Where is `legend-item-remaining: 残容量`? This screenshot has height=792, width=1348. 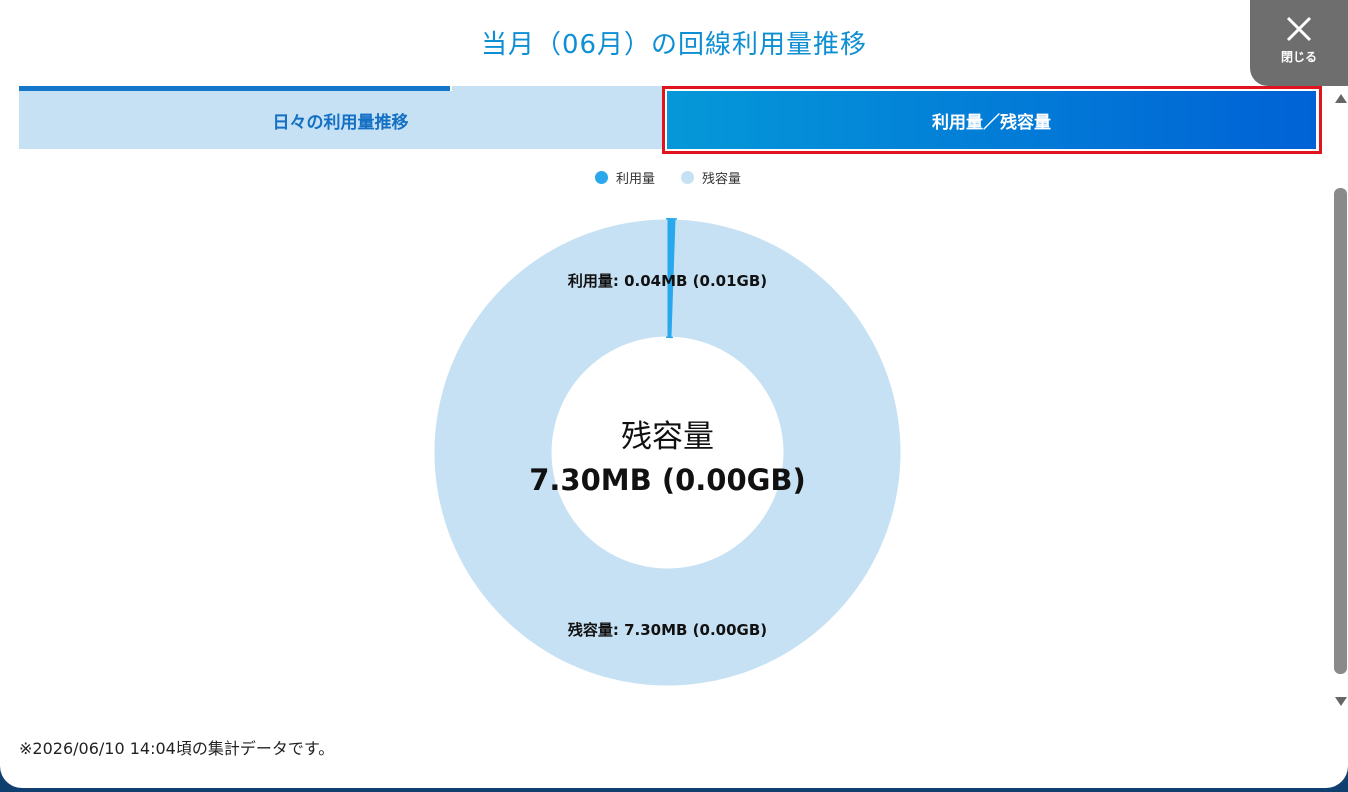
legend-item-remaining: 残容量 is located at coordinates (711, 177).